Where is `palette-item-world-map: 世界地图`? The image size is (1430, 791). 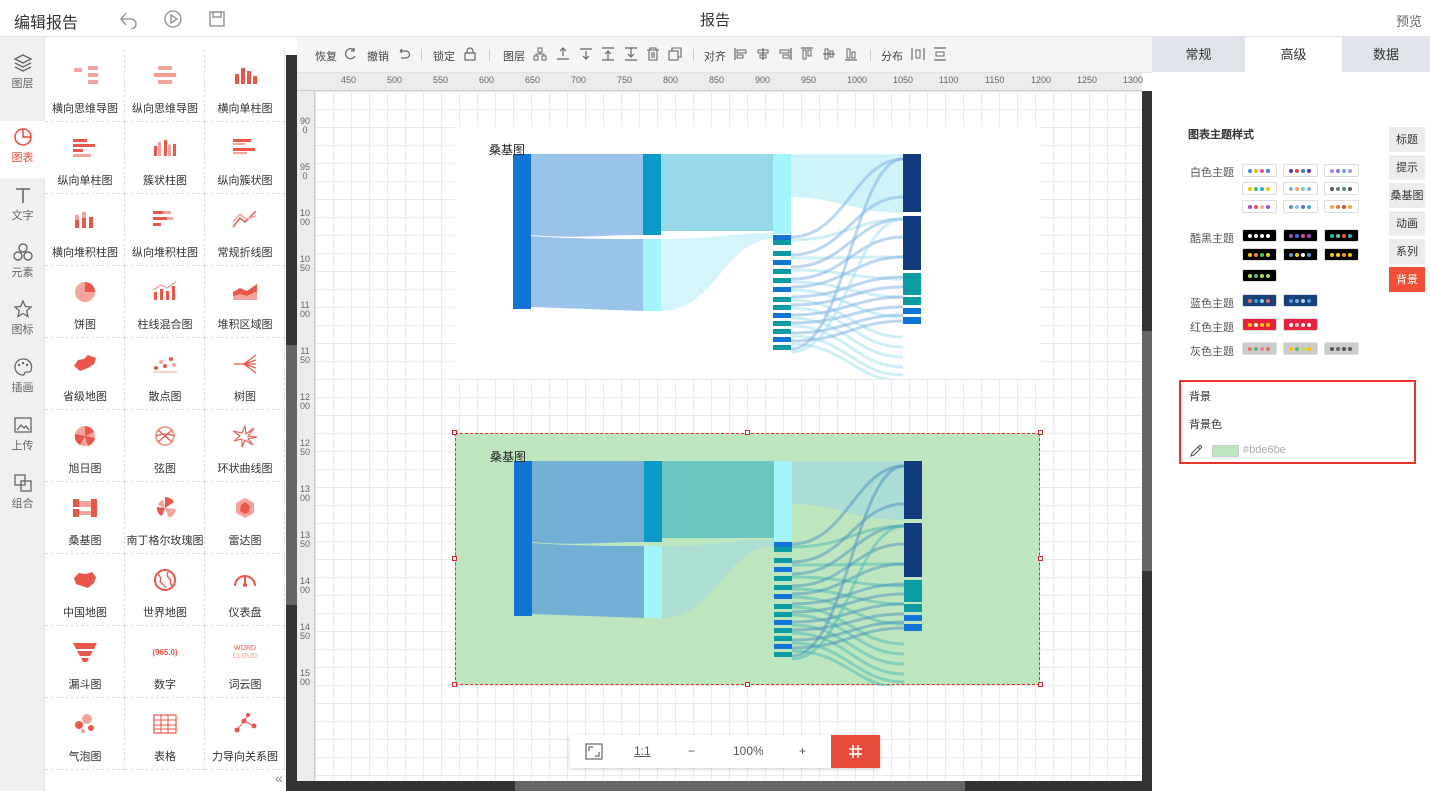 palette-item-world-map: 世界地图 is located at coordinates (165, 590).